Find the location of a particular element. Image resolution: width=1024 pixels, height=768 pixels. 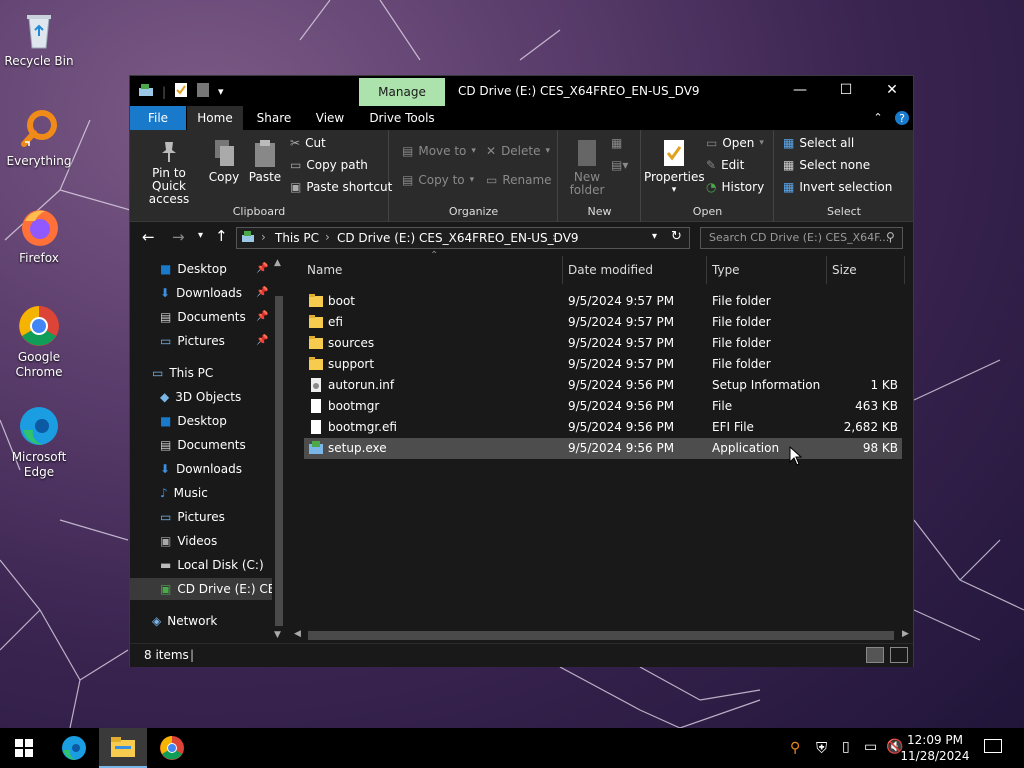

taskbar-chrome-icon is located at coordinates (172, 748).